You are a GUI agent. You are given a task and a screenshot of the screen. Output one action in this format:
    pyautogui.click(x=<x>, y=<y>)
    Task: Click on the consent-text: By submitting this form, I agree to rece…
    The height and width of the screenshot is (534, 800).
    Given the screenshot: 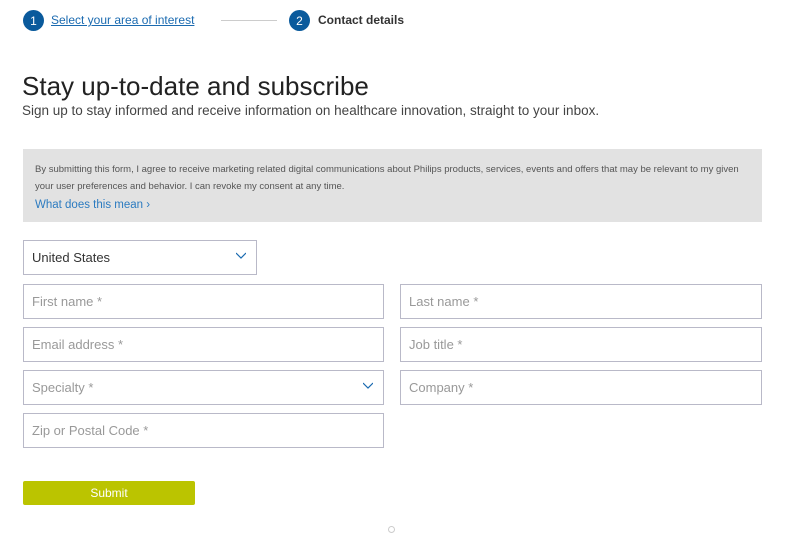 What is the action you would take?
    pyautogui.click(x=387, y=178)
    